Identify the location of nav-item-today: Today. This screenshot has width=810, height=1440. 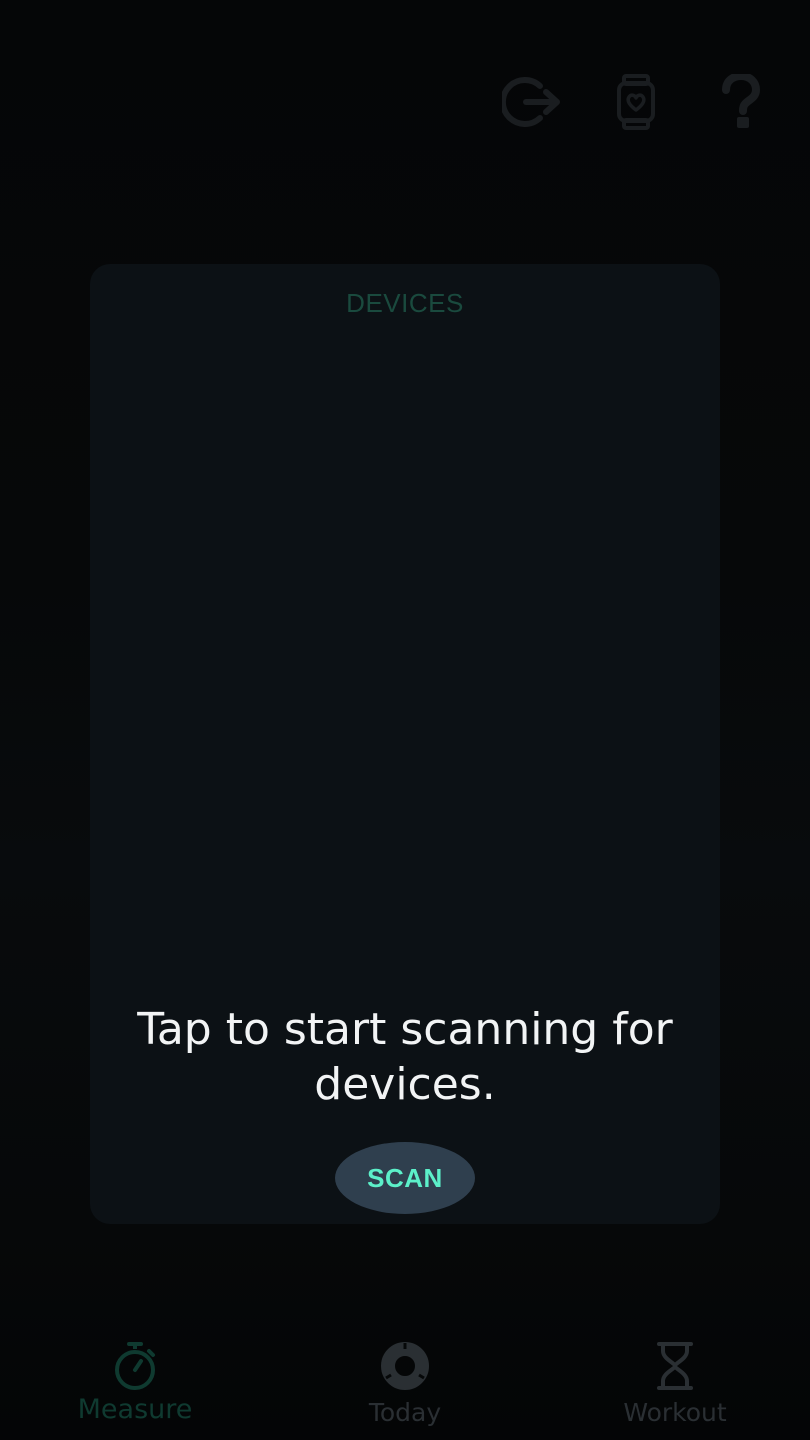
(405, 1380).